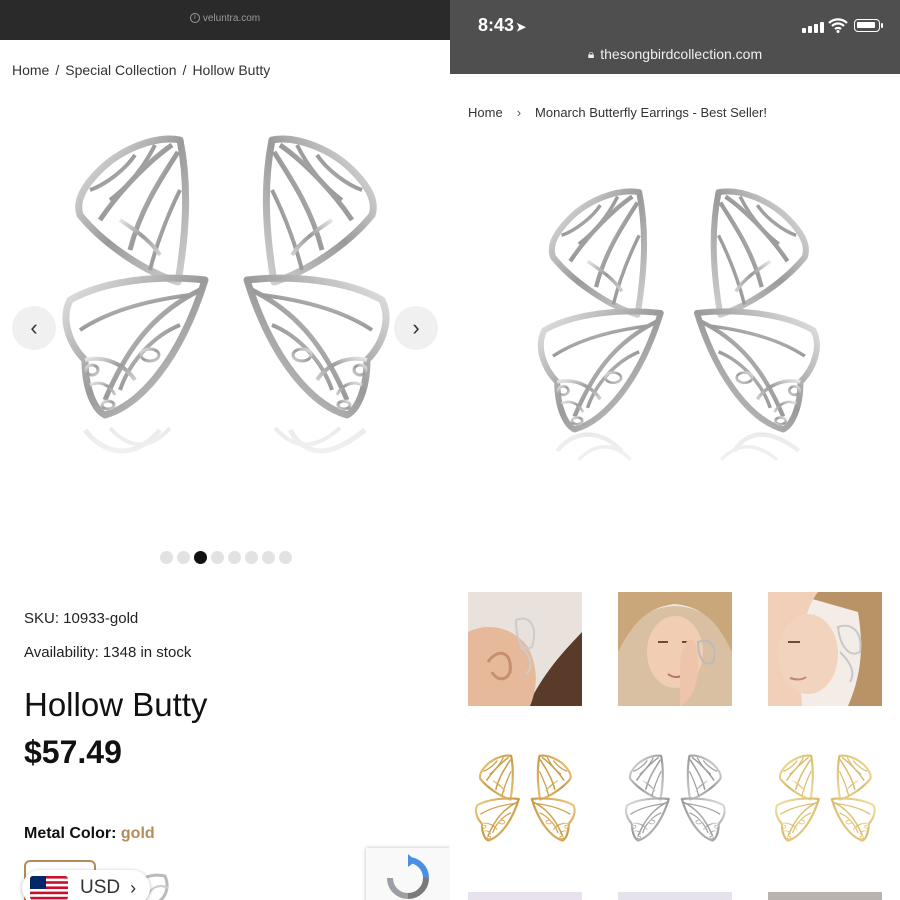 Image resolution: width=900 pixels, height=900 pixels. What do you see at coordinates (675, 649) in the screenshot?
I see `thumb-model-hand-face` at bounding box center [675, 649].